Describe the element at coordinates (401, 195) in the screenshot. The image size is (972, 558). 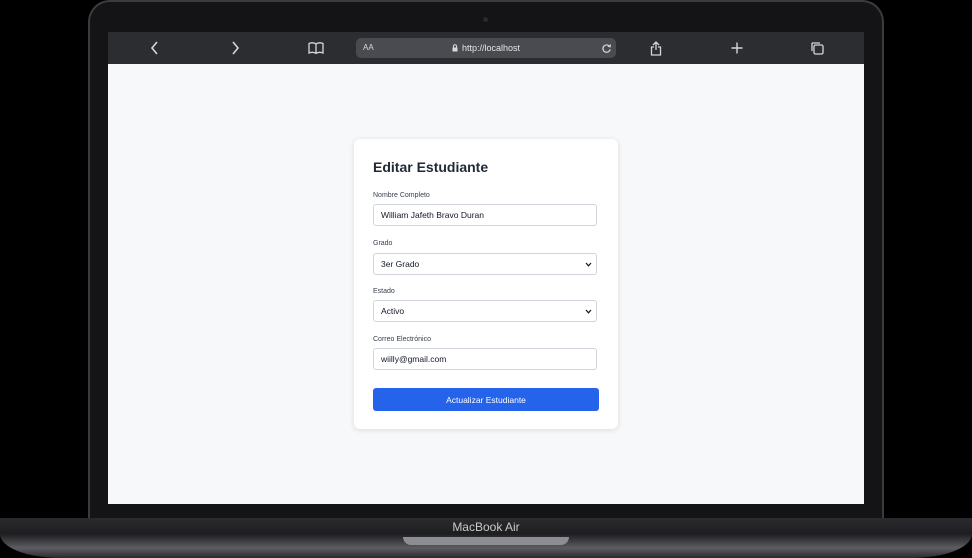
I see `name-label: Nombre Completo` at that location.